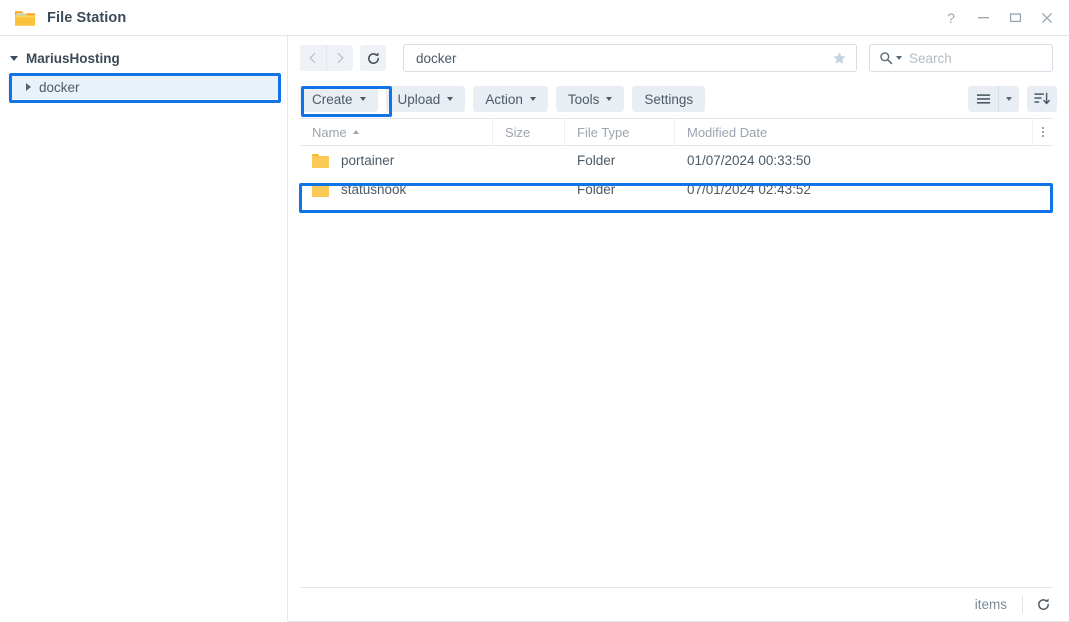  I want to click on maximize-icon, so click(1015, 18).